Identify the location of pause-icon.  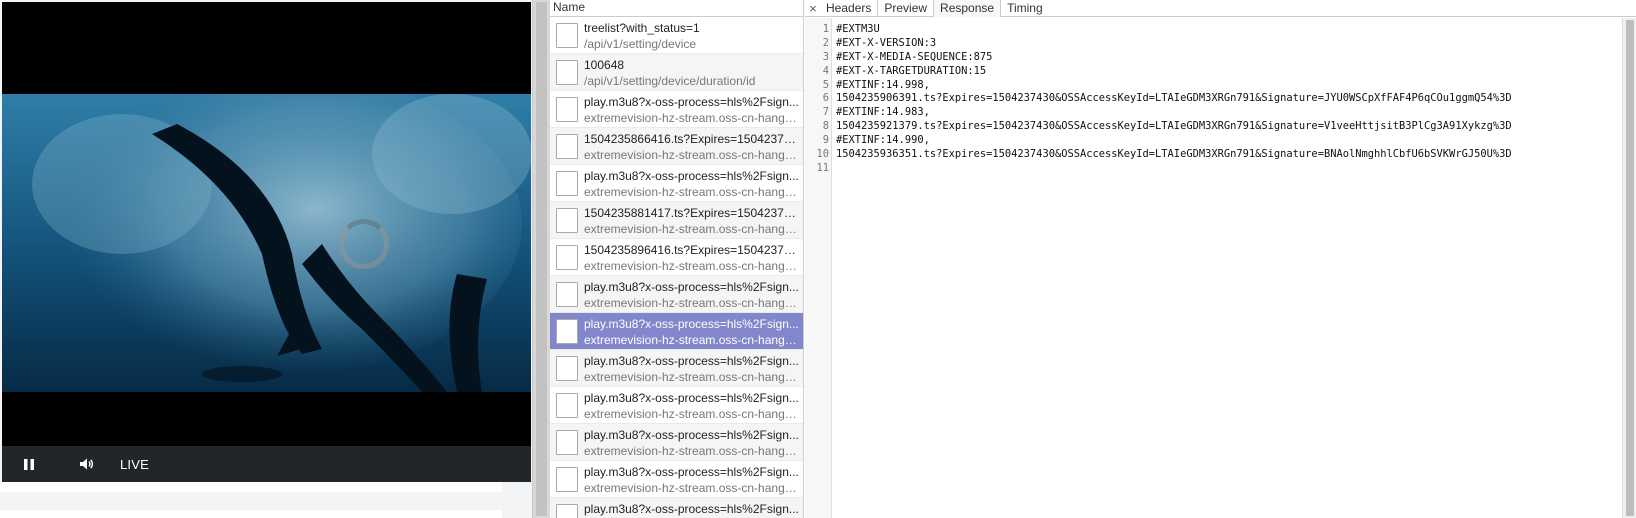
(29, 464).